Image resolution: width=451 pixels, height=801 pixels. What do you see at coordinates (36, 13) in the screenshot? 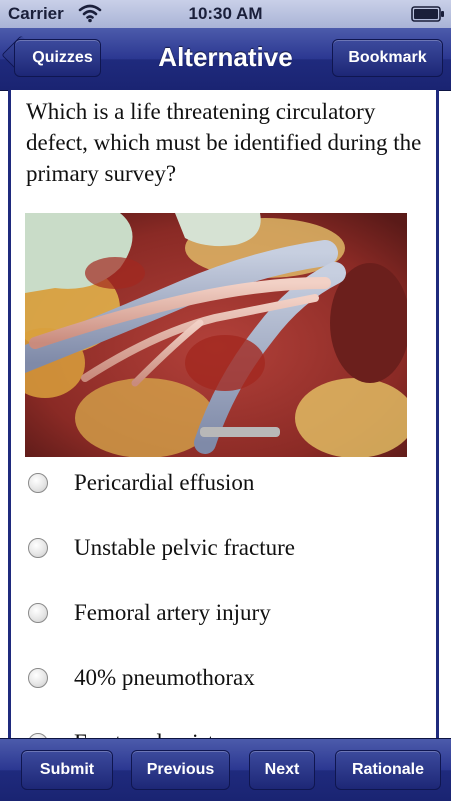
I see `carrier-label: Carrier` at bounding box center [36, 13].